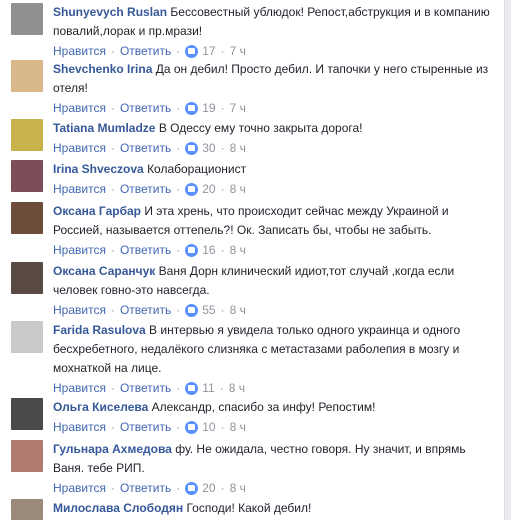 The width and height of the screenshot is (511, 520). I want to click on like-count: 11, so click(208, 388).